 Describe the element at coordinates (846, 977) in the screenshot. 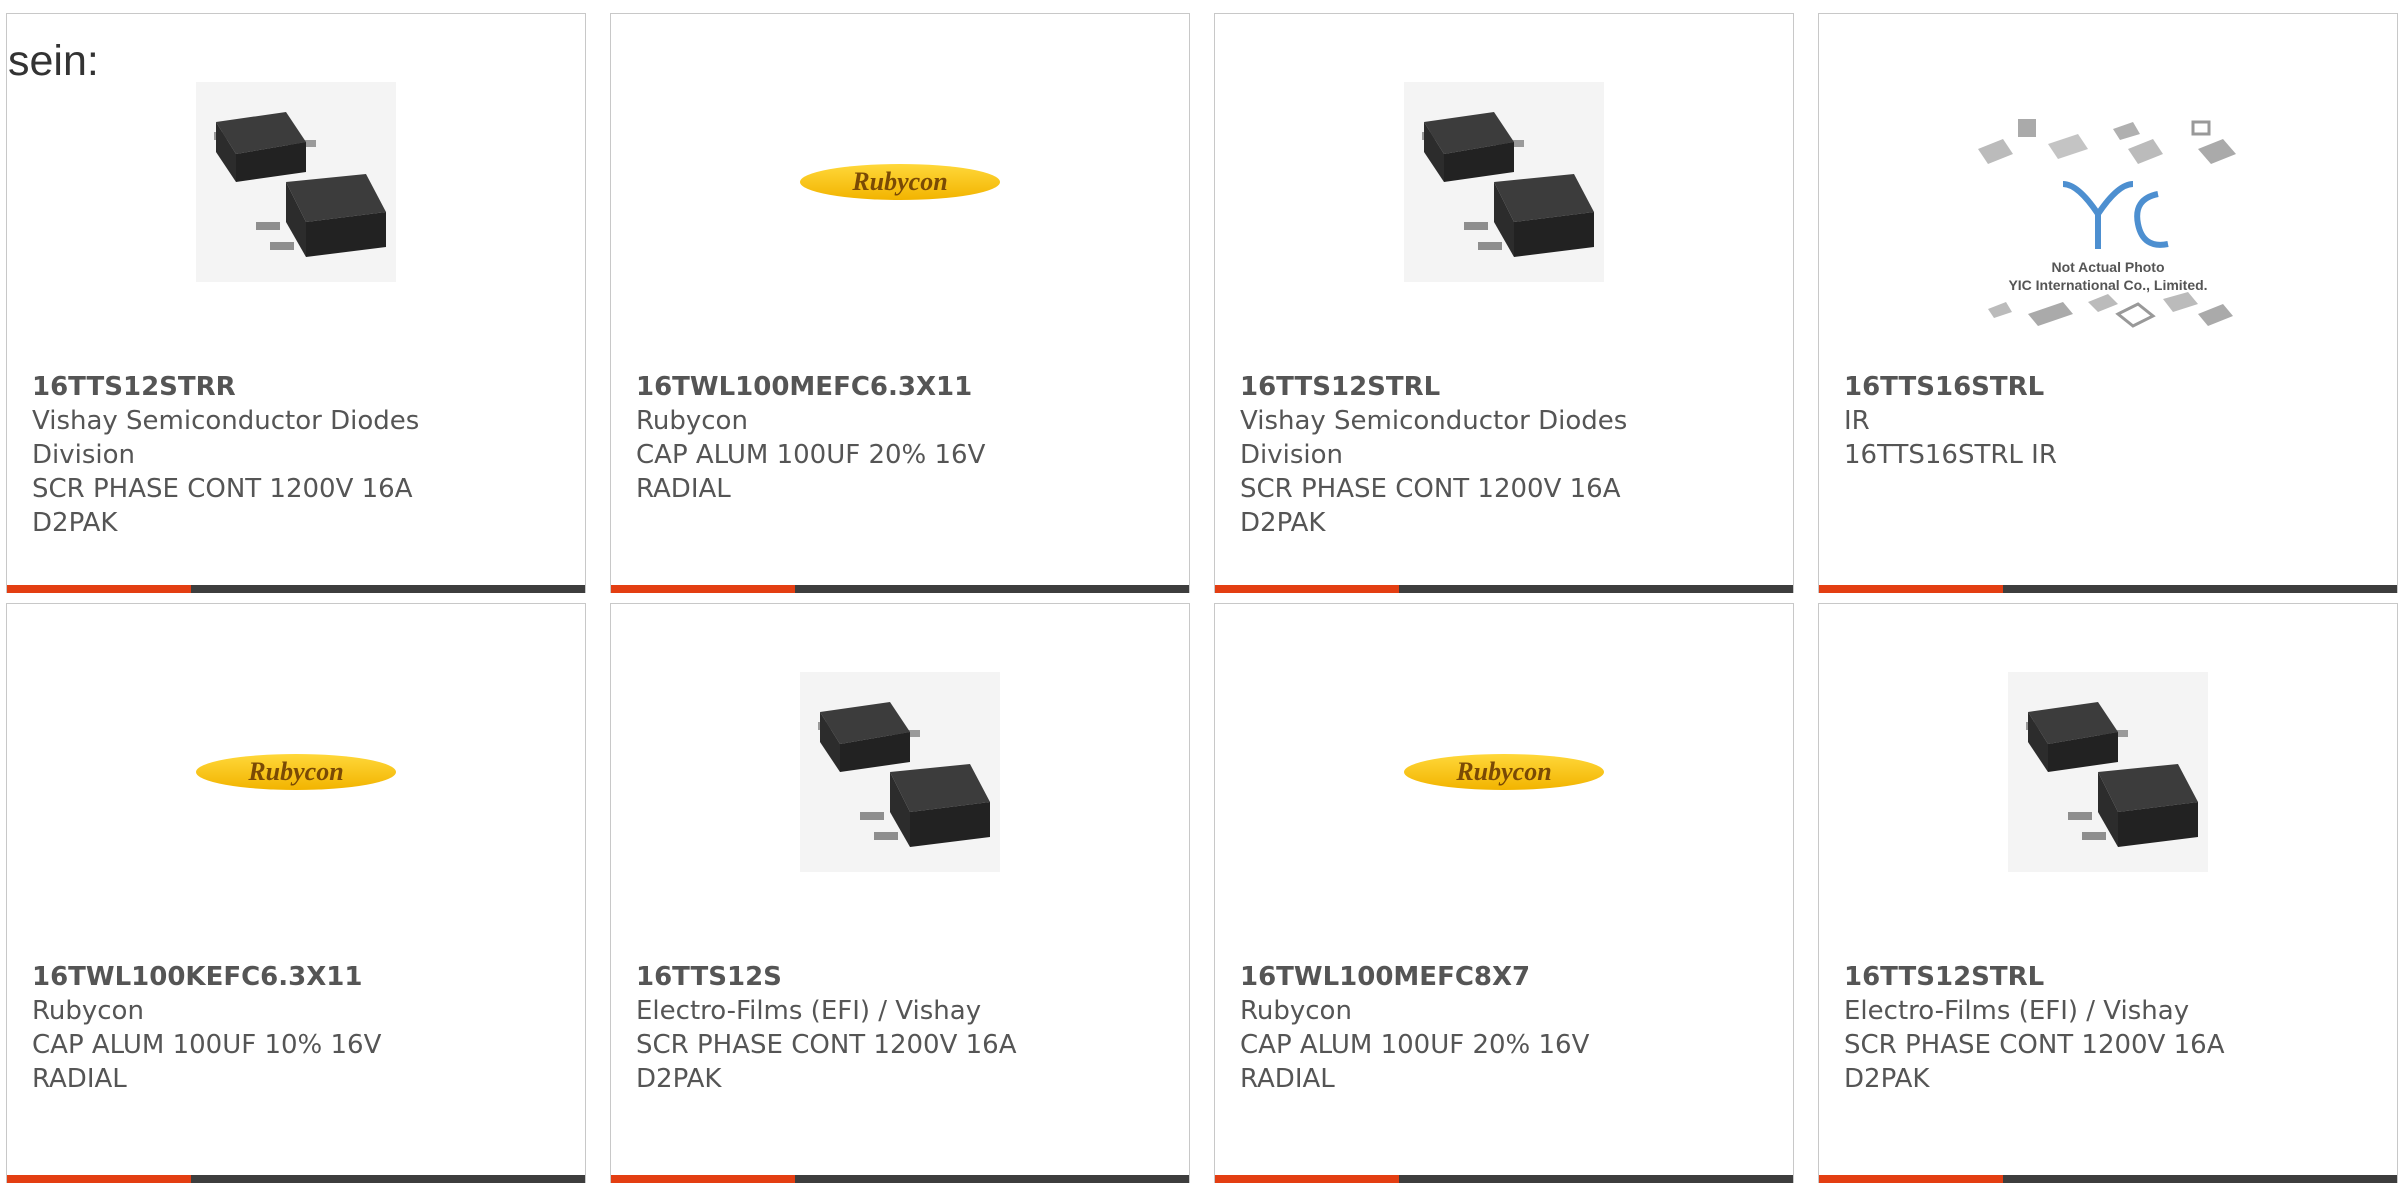

I see `part-number: 16TTS12S` at that location.